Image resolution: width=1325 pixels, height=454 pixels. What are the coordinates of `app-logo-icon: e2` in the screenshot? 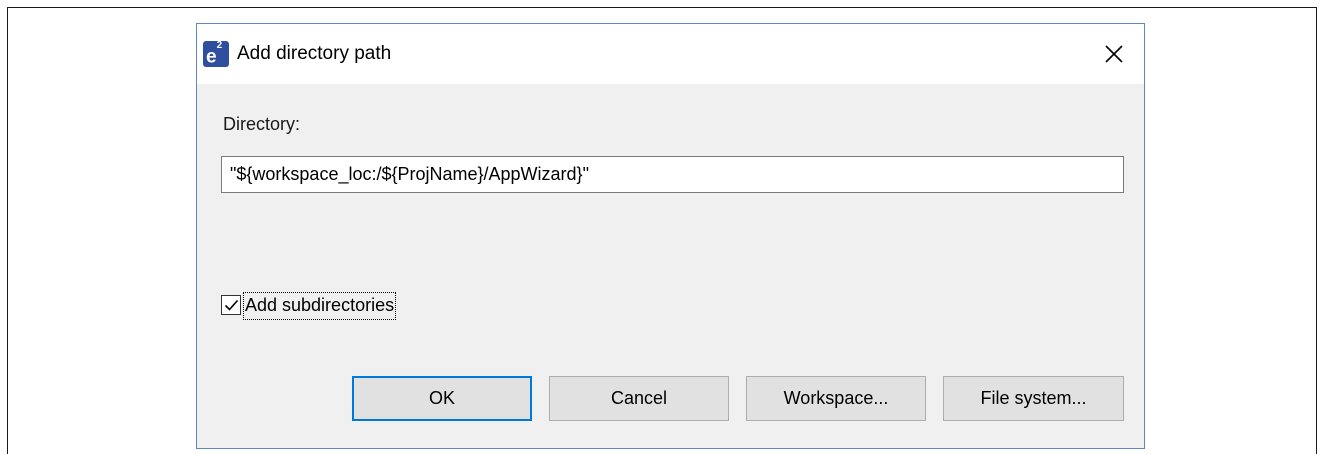 It's located at (216, 54).